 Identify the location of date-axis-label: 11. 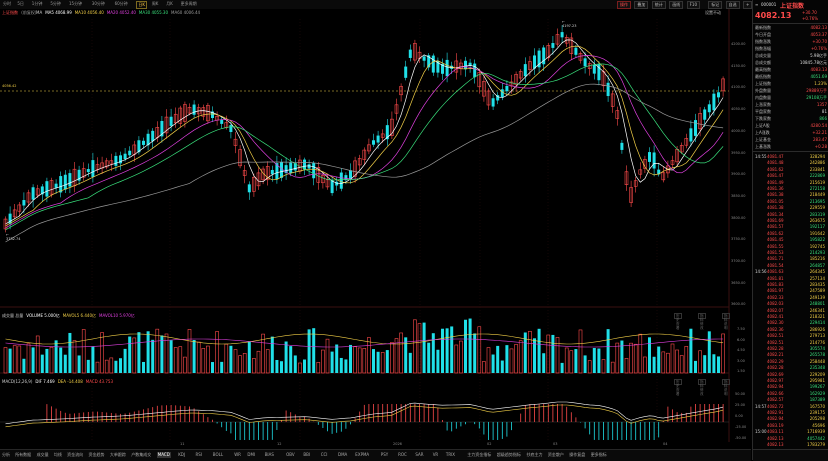
(182, 444).